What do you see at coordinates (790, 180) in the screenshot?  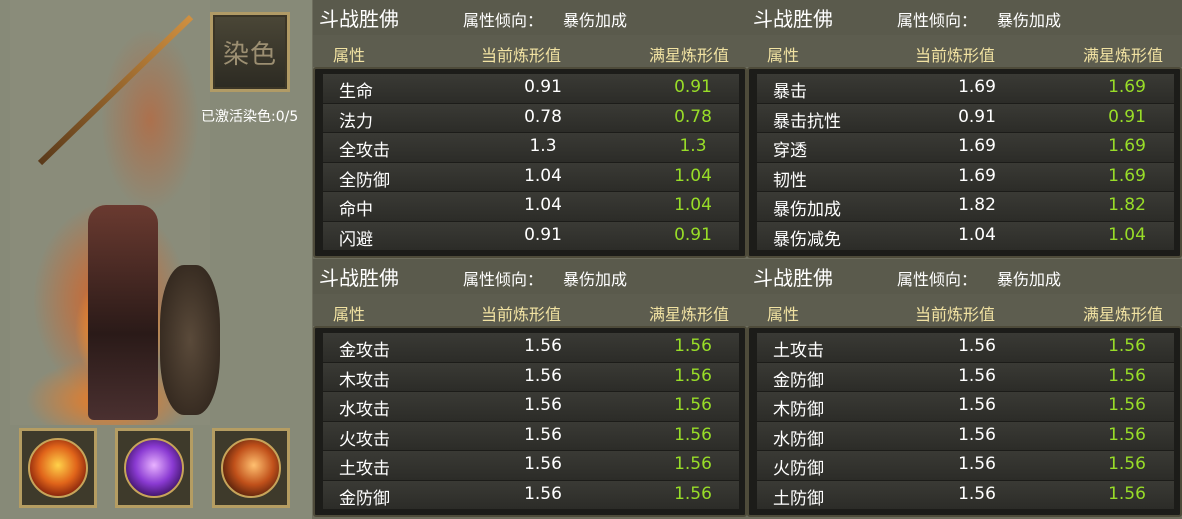 I see `attribute-name: 韧性` at bounding box center [790, 180].